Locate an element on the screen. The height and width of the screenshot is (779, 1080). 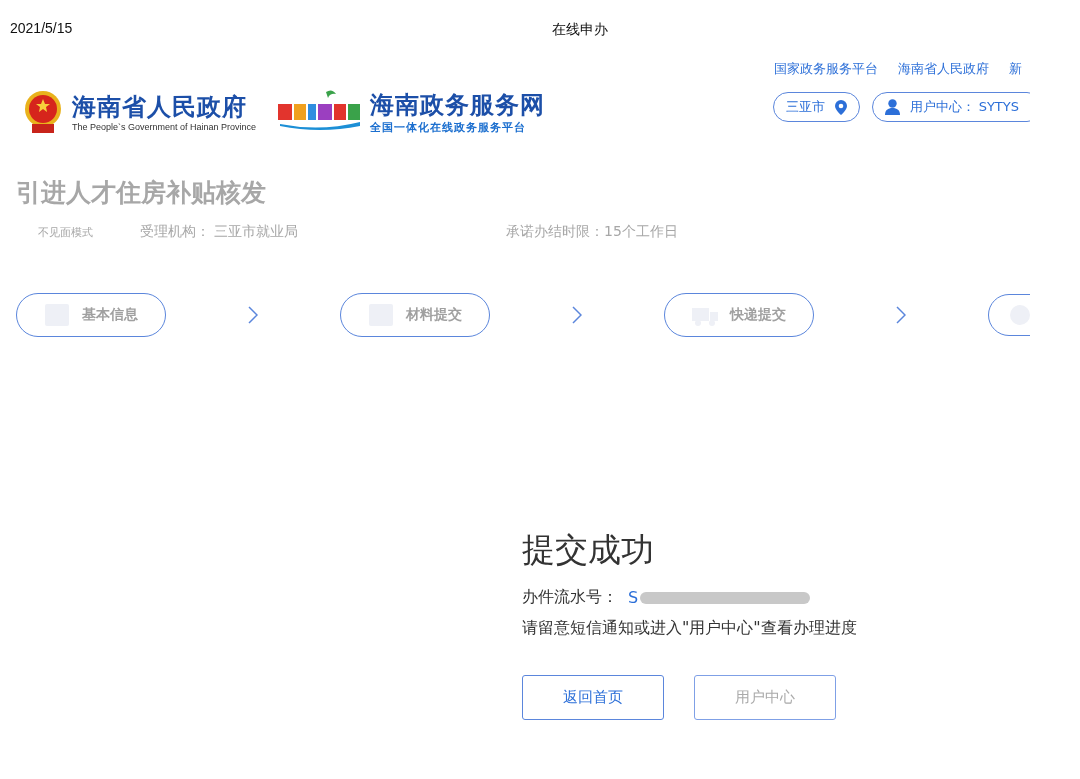
user-center-button: 用户中心： SYTYS is located at coordinates (950, 107).